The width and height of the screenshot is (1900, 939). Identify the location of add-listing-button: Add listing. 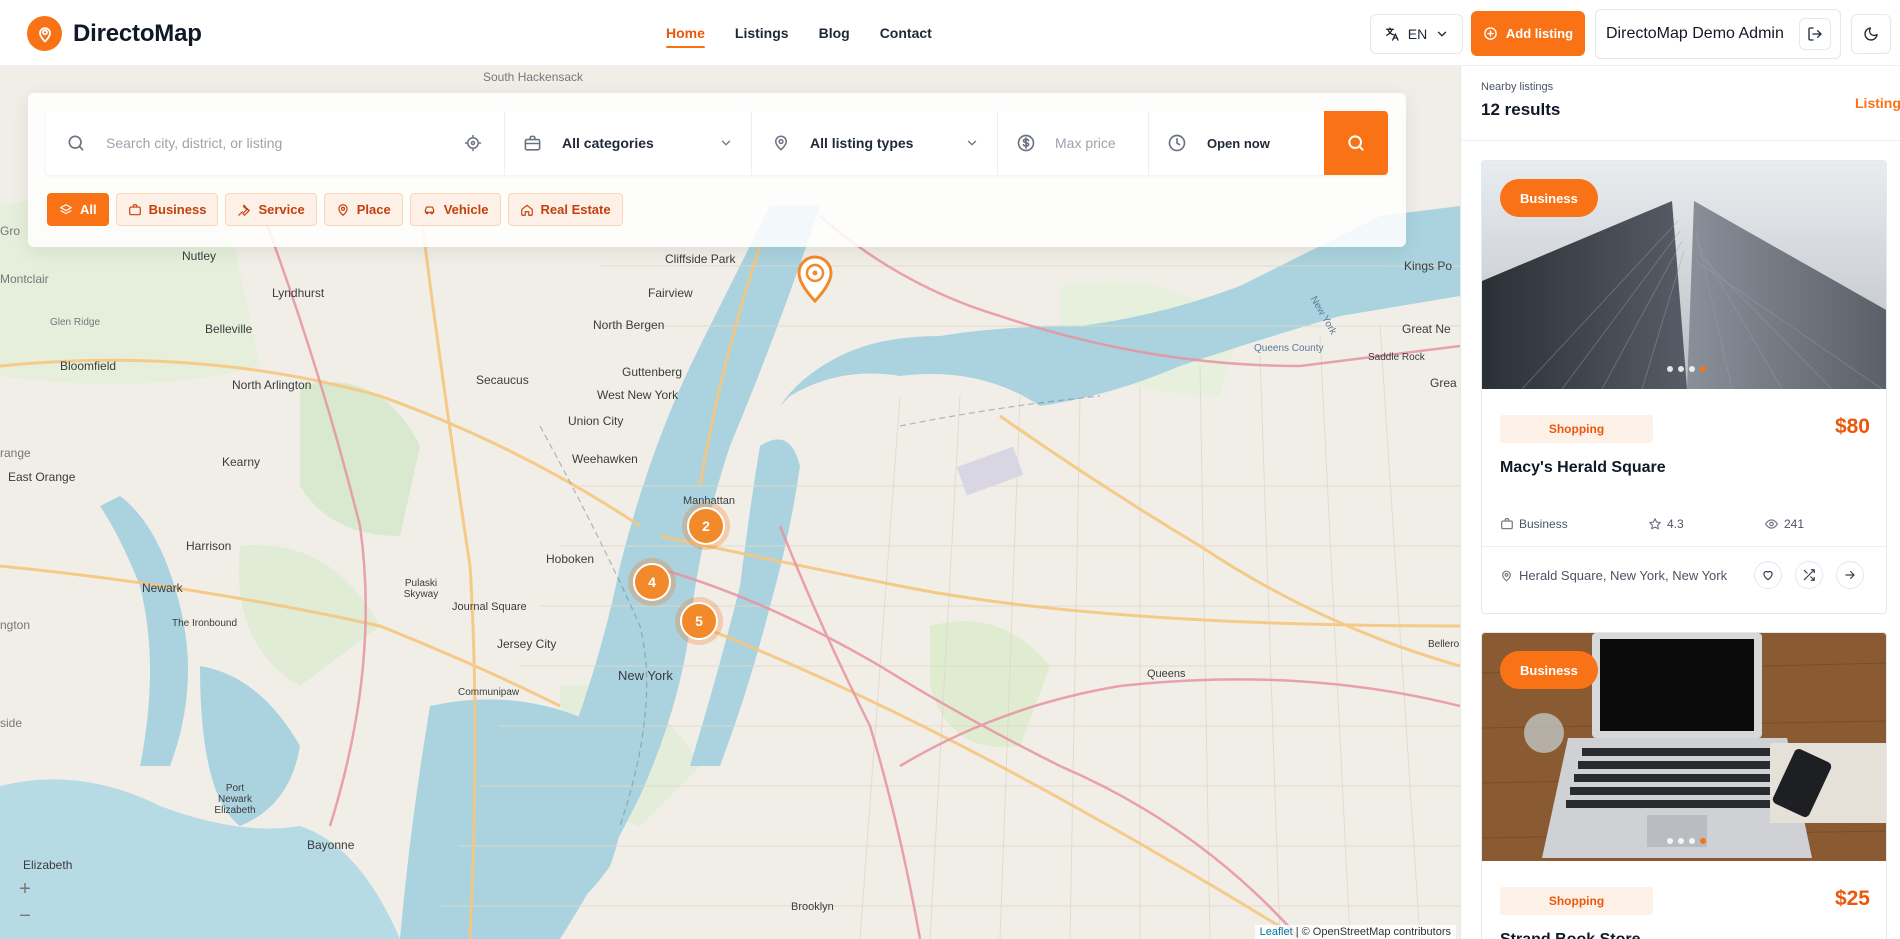
(1528, 33).